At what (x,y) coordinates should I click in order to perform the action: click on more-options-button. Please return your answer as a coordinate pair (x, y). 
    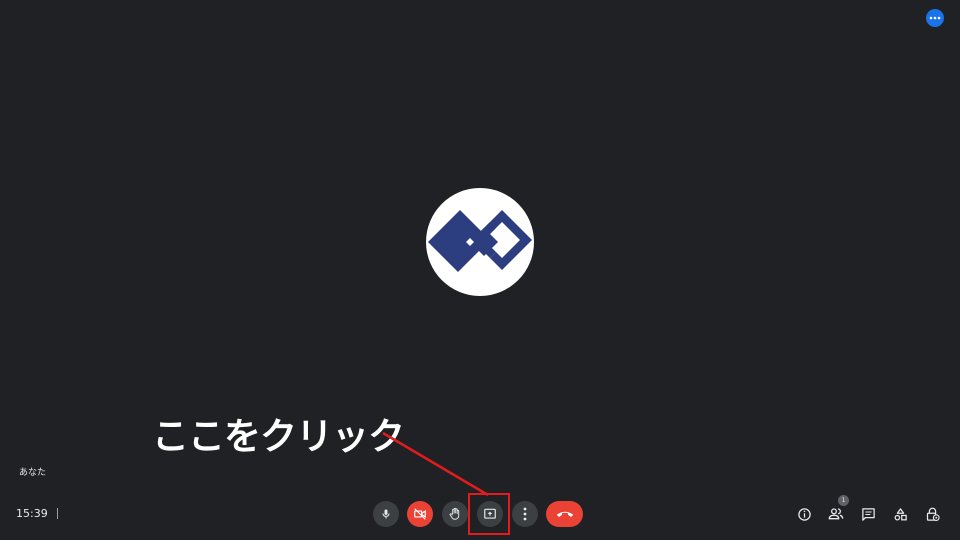
    Looking at the image, I should click on (525, 514).